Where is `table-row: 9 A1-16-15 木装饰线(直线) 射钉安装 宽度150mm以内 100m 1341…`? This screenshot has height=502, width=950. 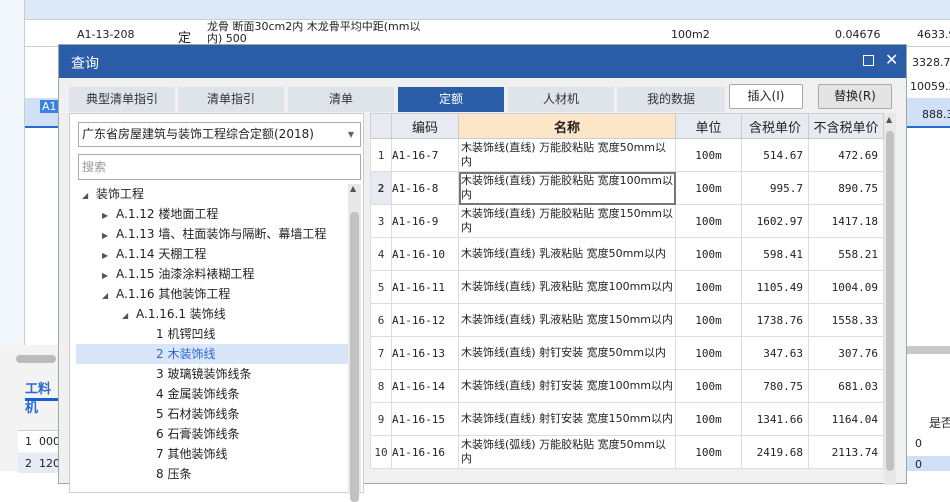 table-row: 9 A1-16-15 木装饰线(直线) 射钉安装 宽度150mm以内 100m 1341… is located at coordinates (627, 419).